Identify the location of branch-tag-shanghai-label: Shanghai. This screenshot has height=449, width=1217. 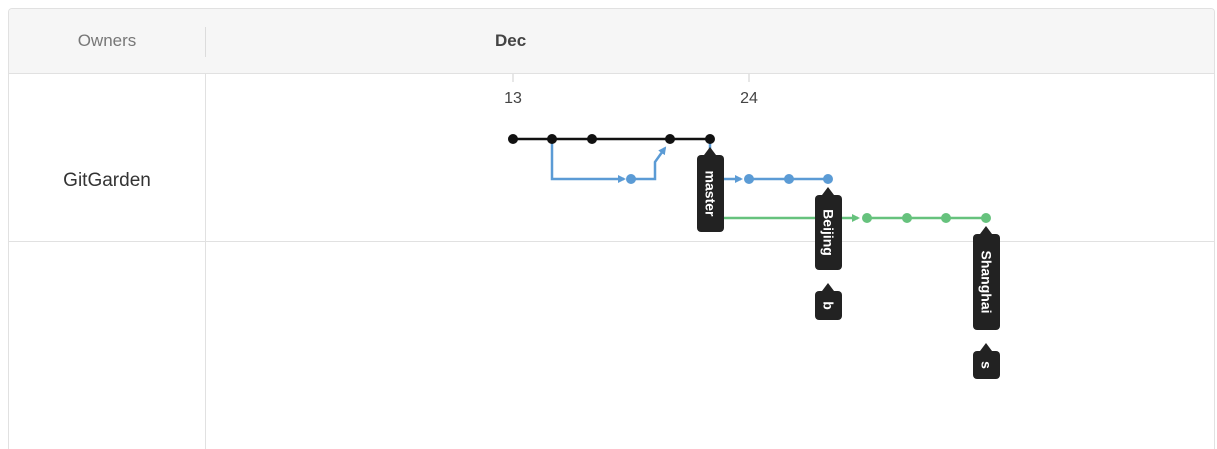
(987, 281).